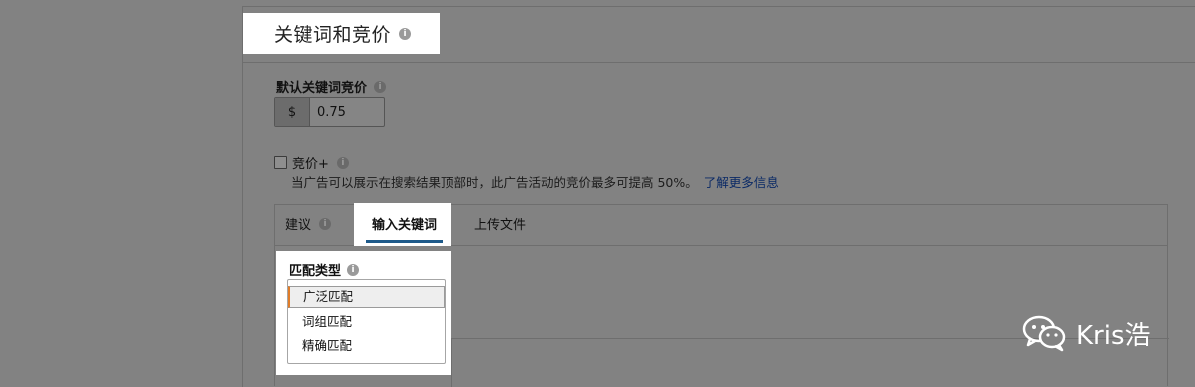 The width and height of the screenshot is (1195, 387). I want to click on match-type-label: 匹配类型, so click(315, 271).